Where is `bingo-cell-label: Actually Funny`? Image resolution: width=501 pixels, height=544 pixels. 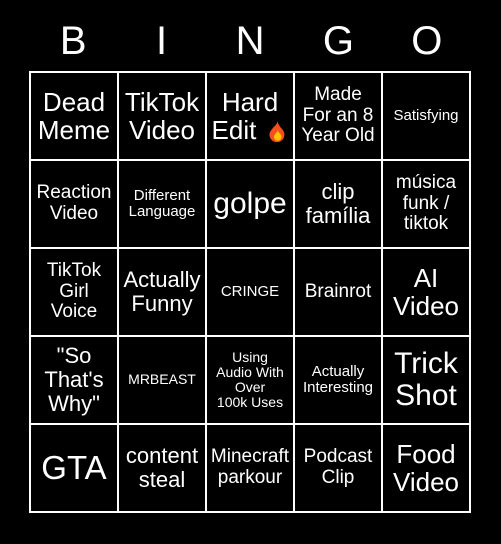 bingo-cell-label: Actually Funny is located at coordinates (162, 291).